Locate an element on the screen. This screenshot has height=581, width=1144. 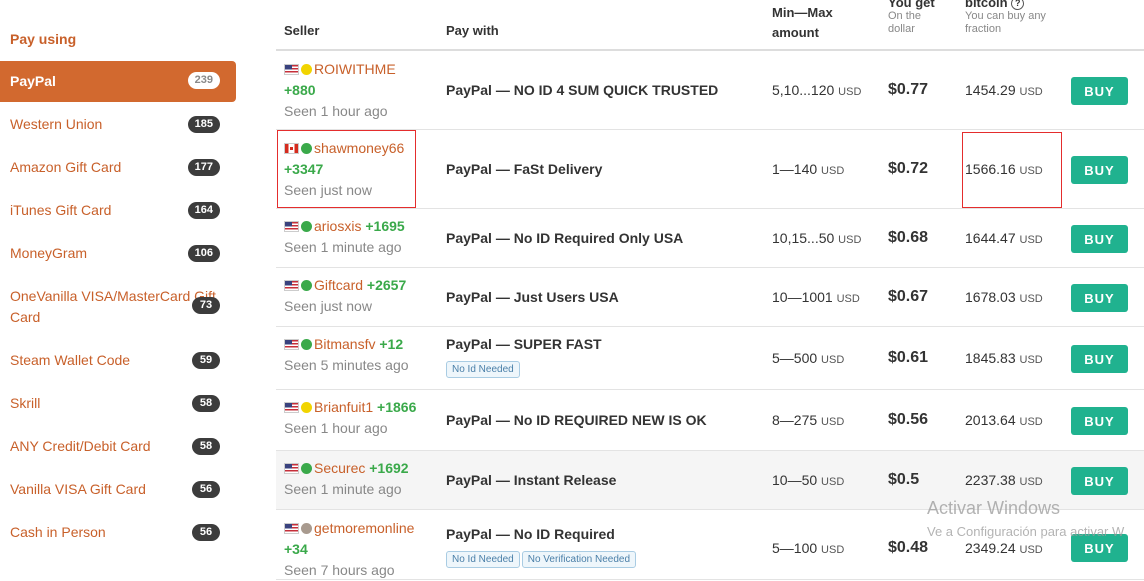
amount-range: 5—100 USD is located at coordinates (808, 548).